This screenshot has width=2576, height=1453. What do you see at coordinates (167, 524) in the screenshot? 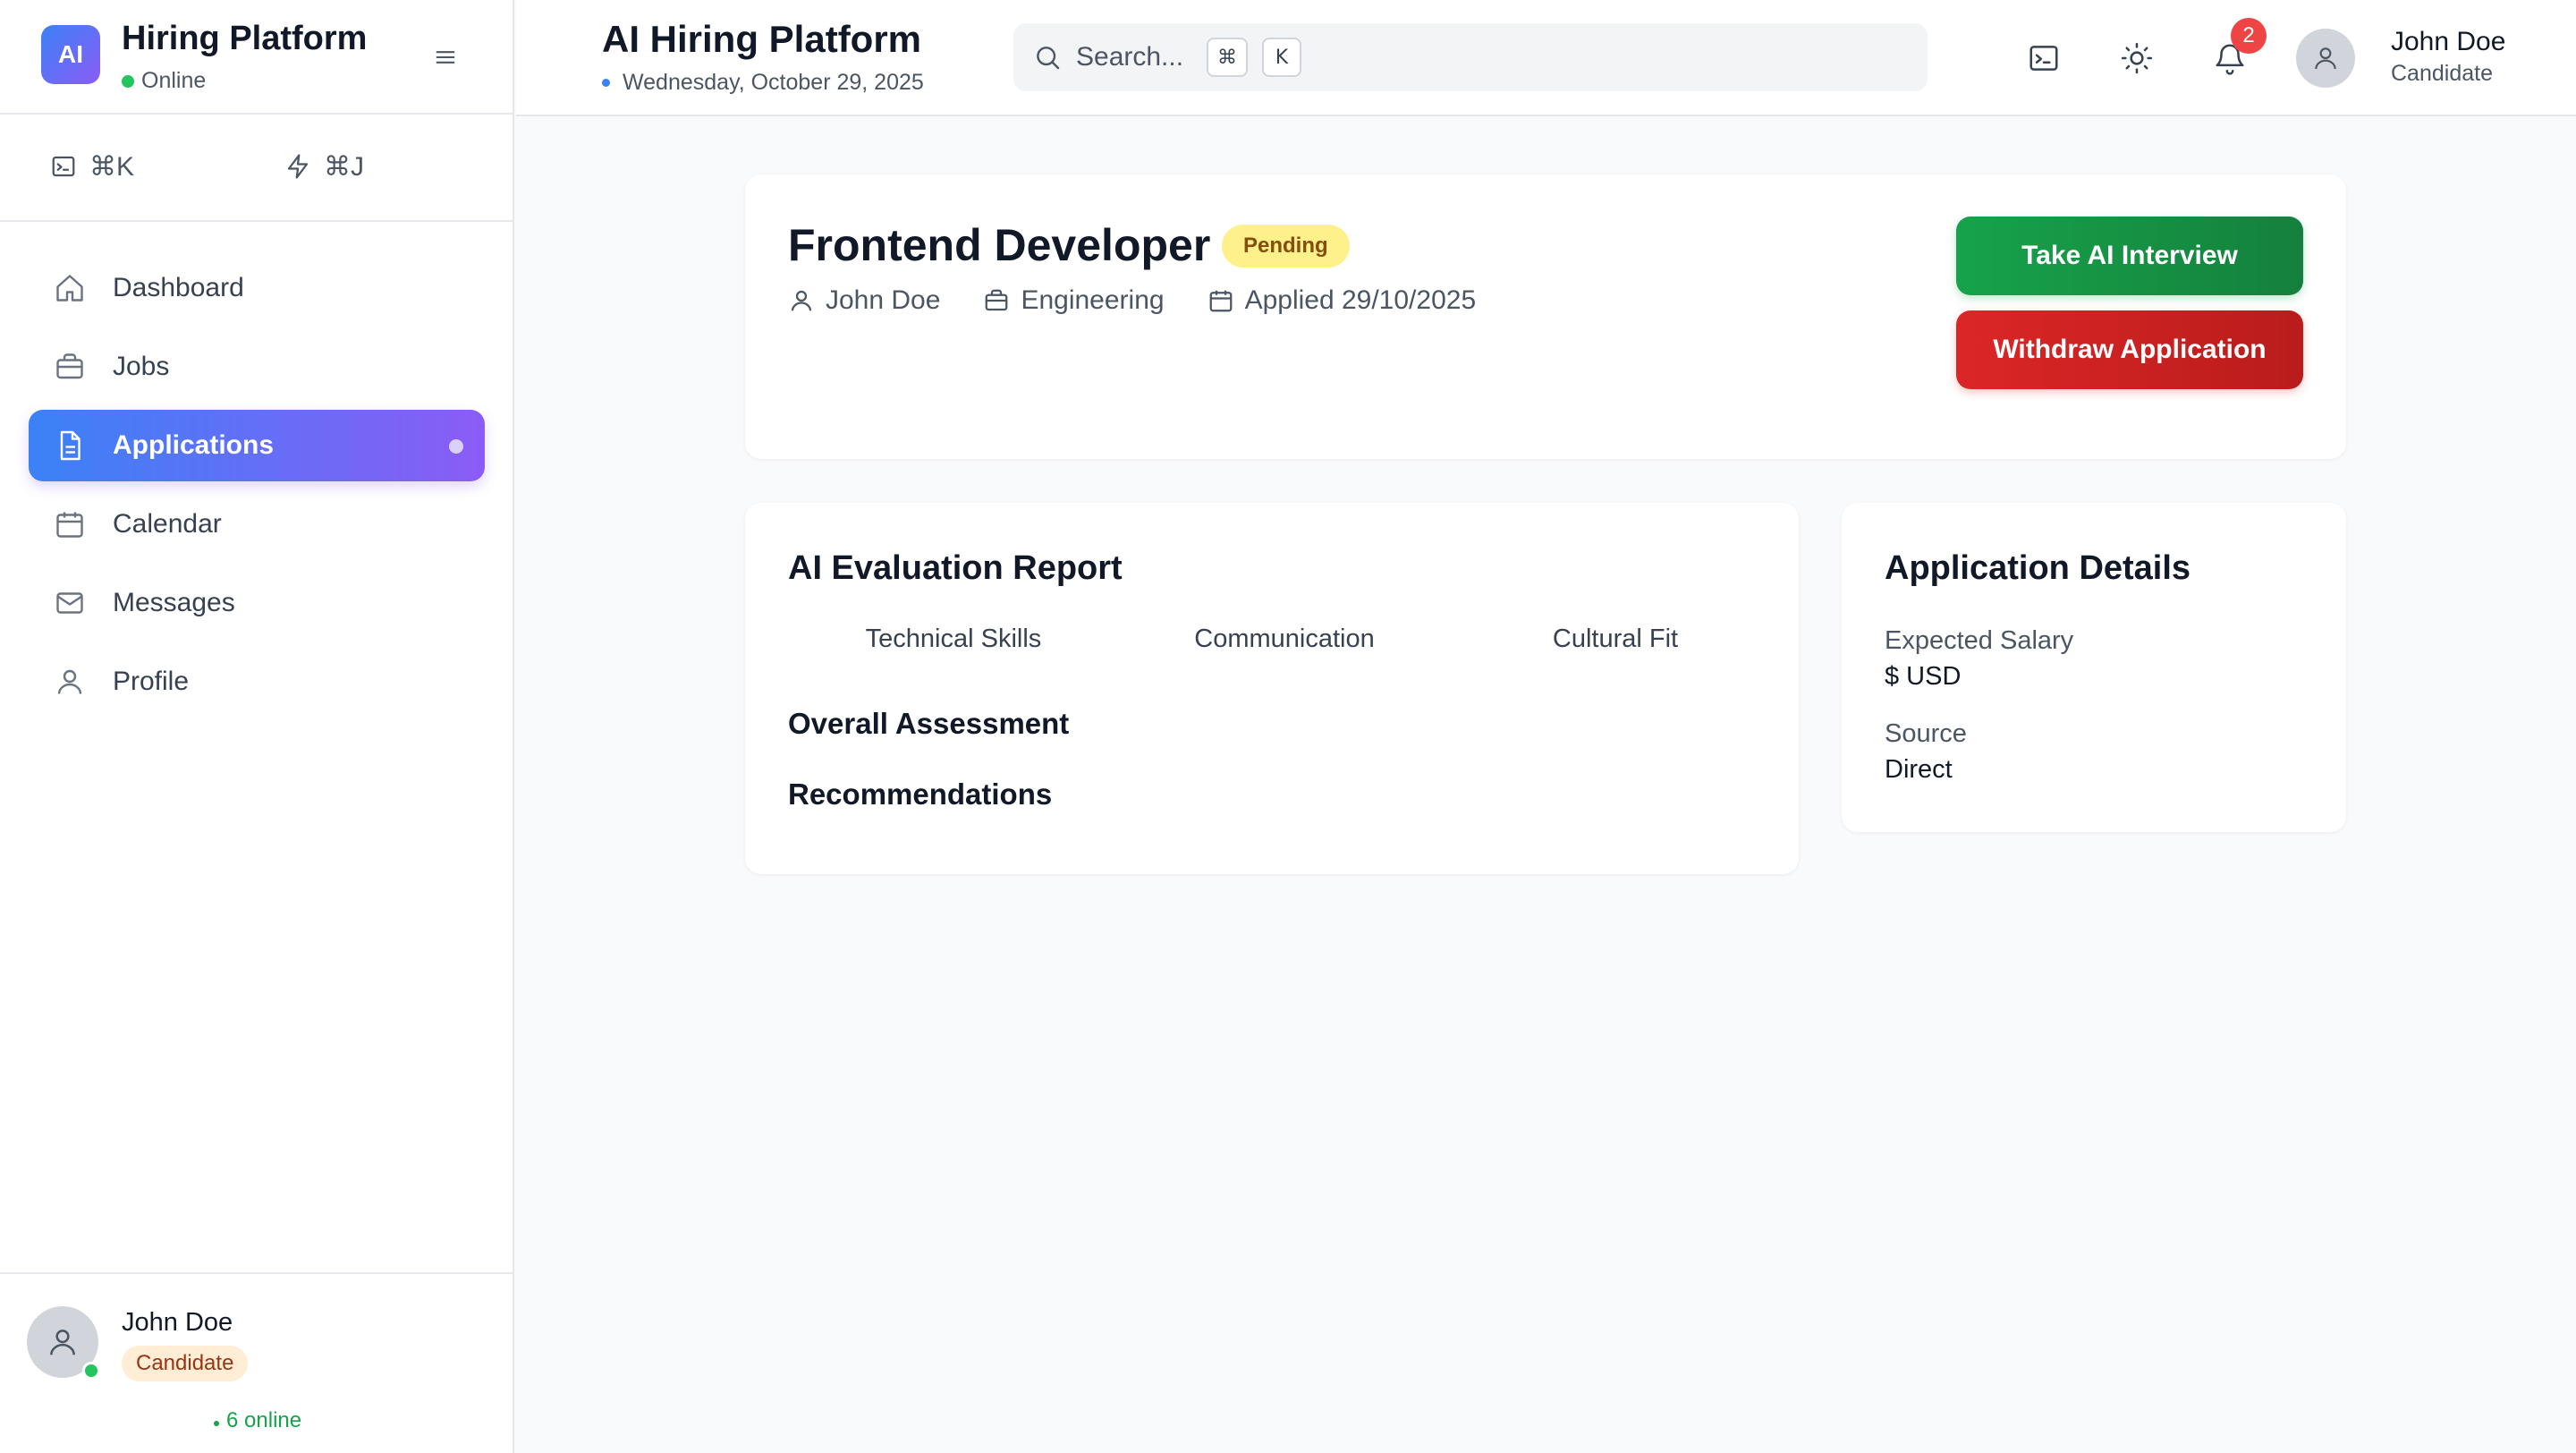
I see `sidebar-item-label: Calendar` at bounding box center [167, 524].